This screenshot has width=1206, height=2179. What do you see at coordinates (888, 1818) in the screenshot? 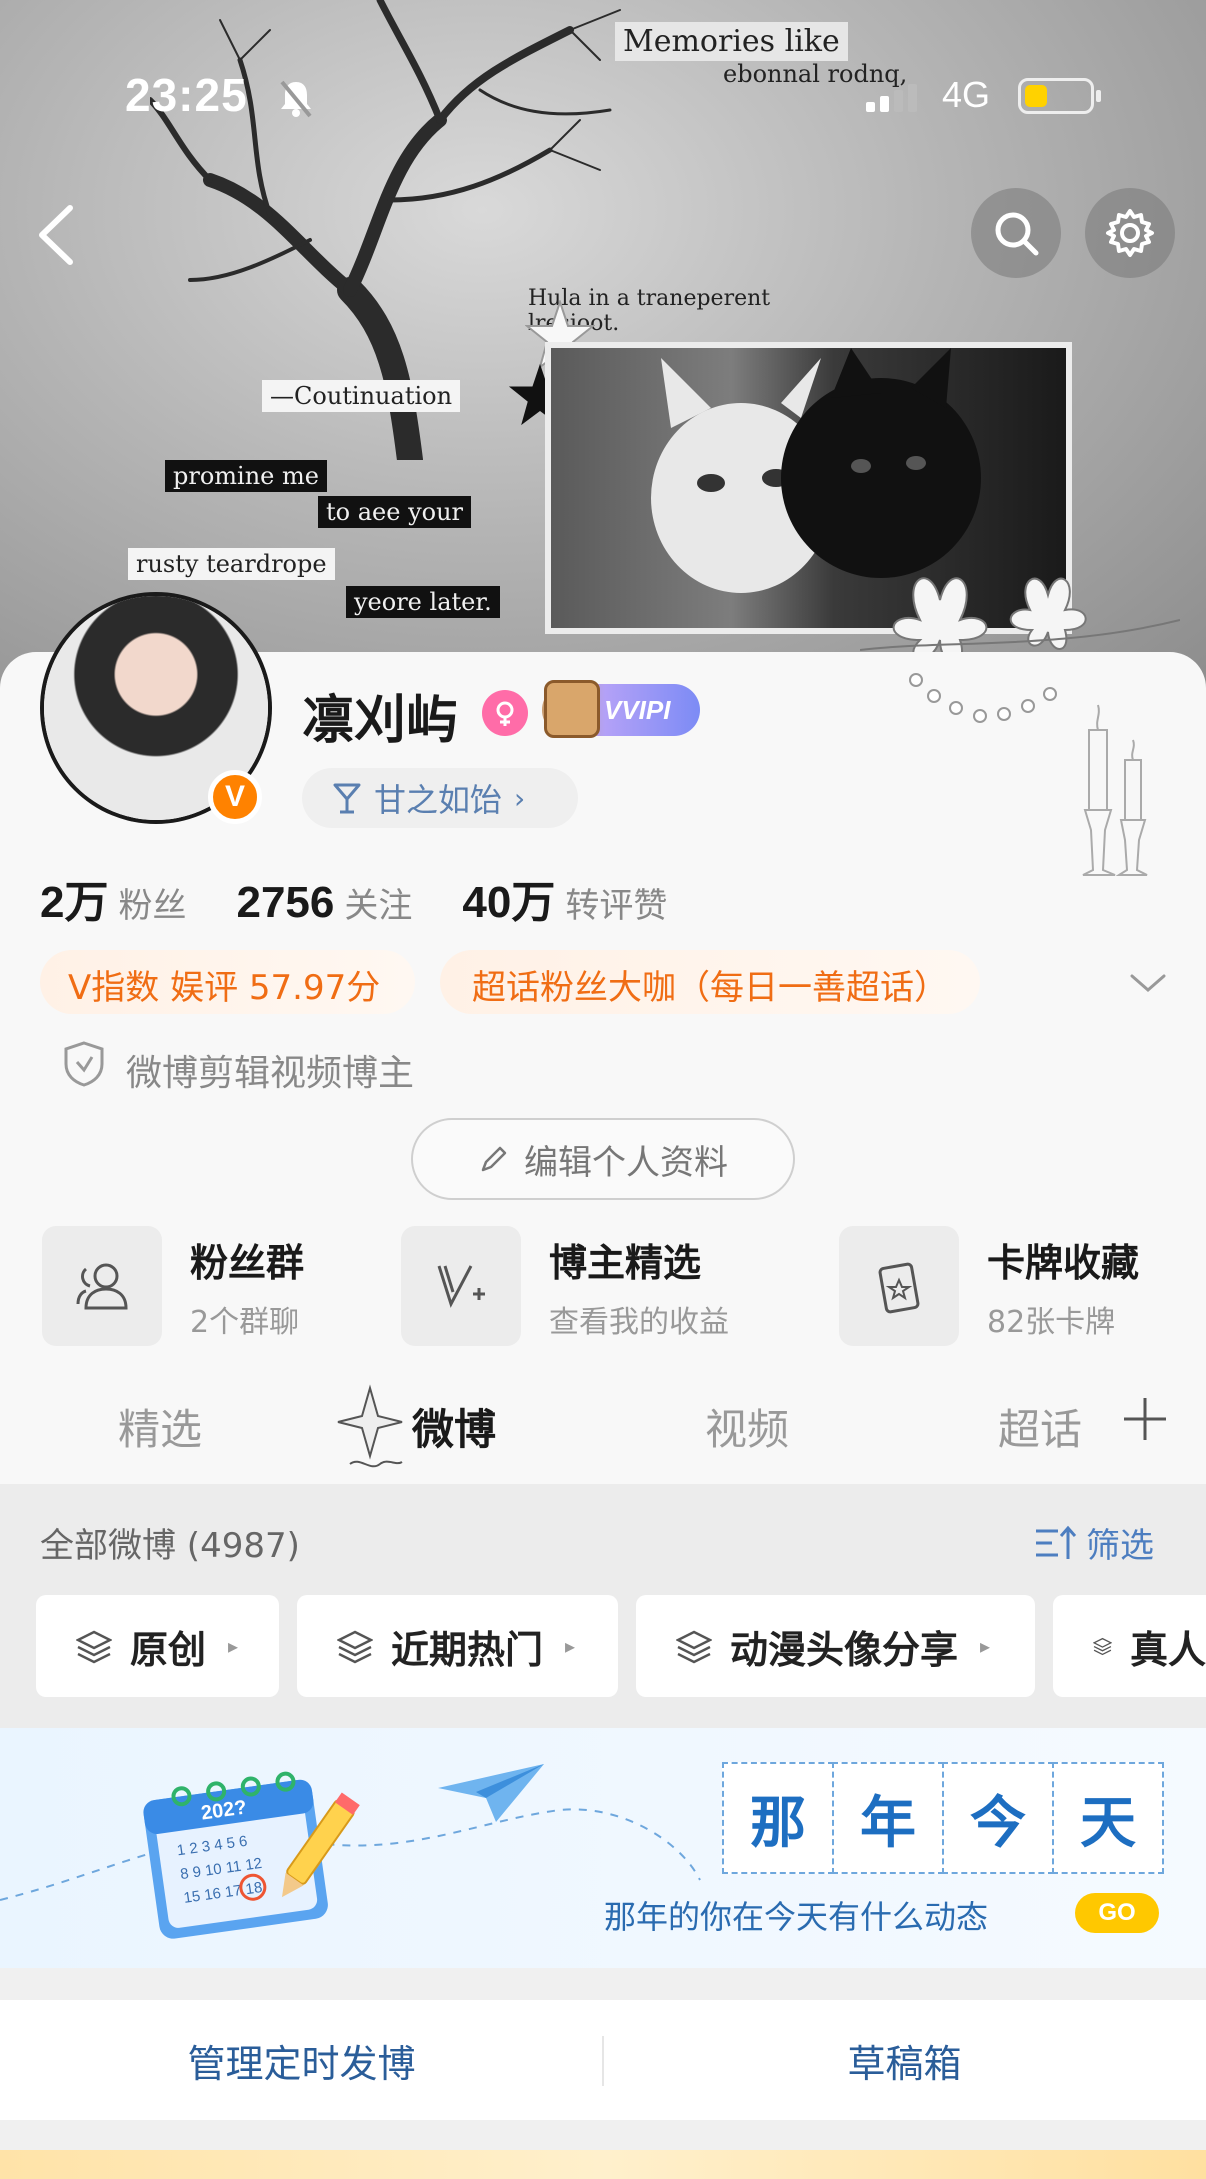
I see `banner-char-2: 年` at bounding box center [888, 1818].